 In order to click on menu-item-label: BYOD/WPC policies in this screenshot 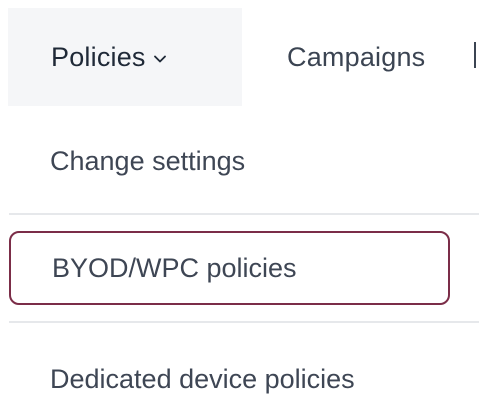, I will do `click(174, 267)`.